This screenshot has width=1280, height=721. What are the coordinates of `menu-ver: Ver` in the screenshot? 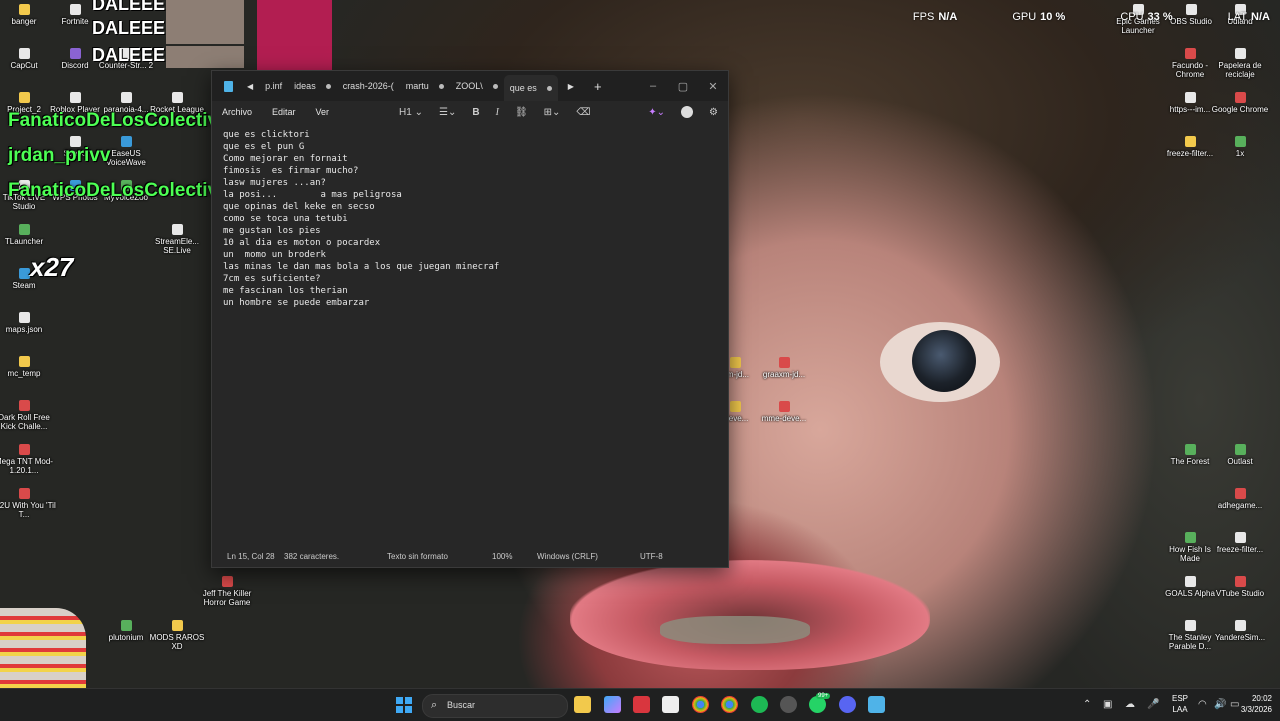 It's located at (323, 112).